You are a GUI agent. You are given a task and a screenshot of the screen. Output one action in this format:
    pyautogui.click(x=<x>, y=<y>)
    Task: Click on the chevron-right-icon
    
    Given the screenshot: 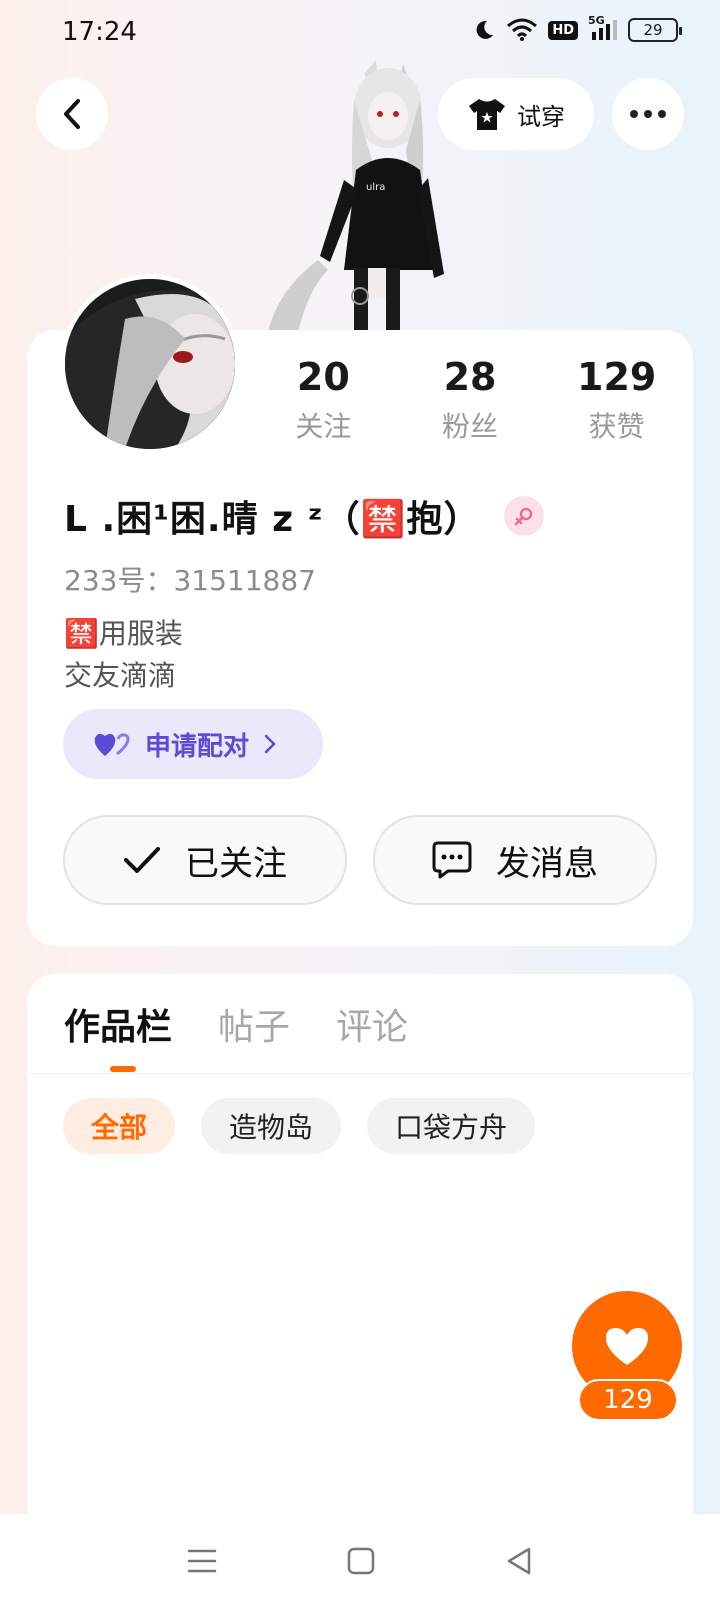 What is the action you would take?
    pyautogui.click(x=270, y=744)
    